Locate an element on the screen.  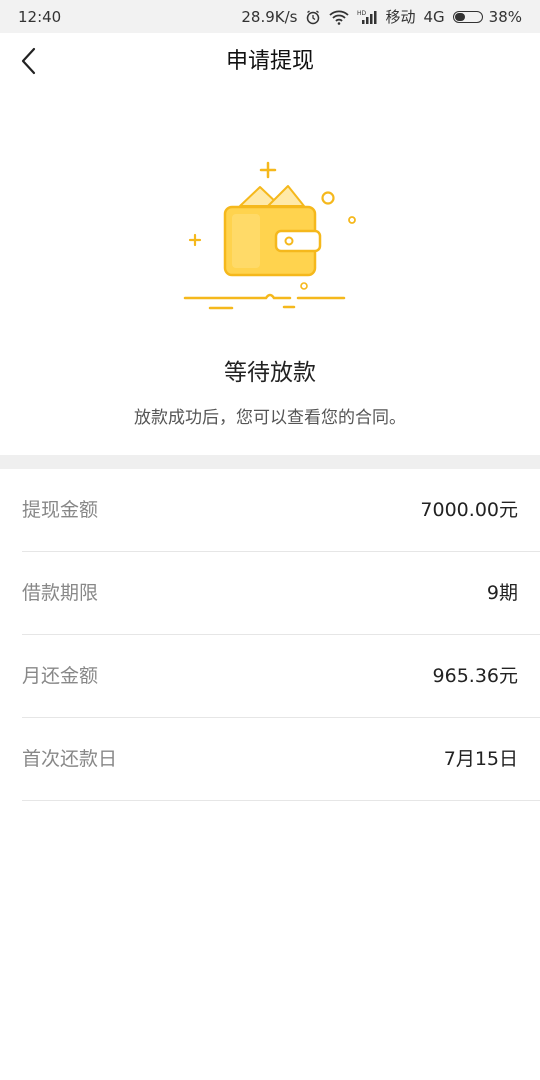
network-speed: 28.9K/s is located at coordinates (269, 16).